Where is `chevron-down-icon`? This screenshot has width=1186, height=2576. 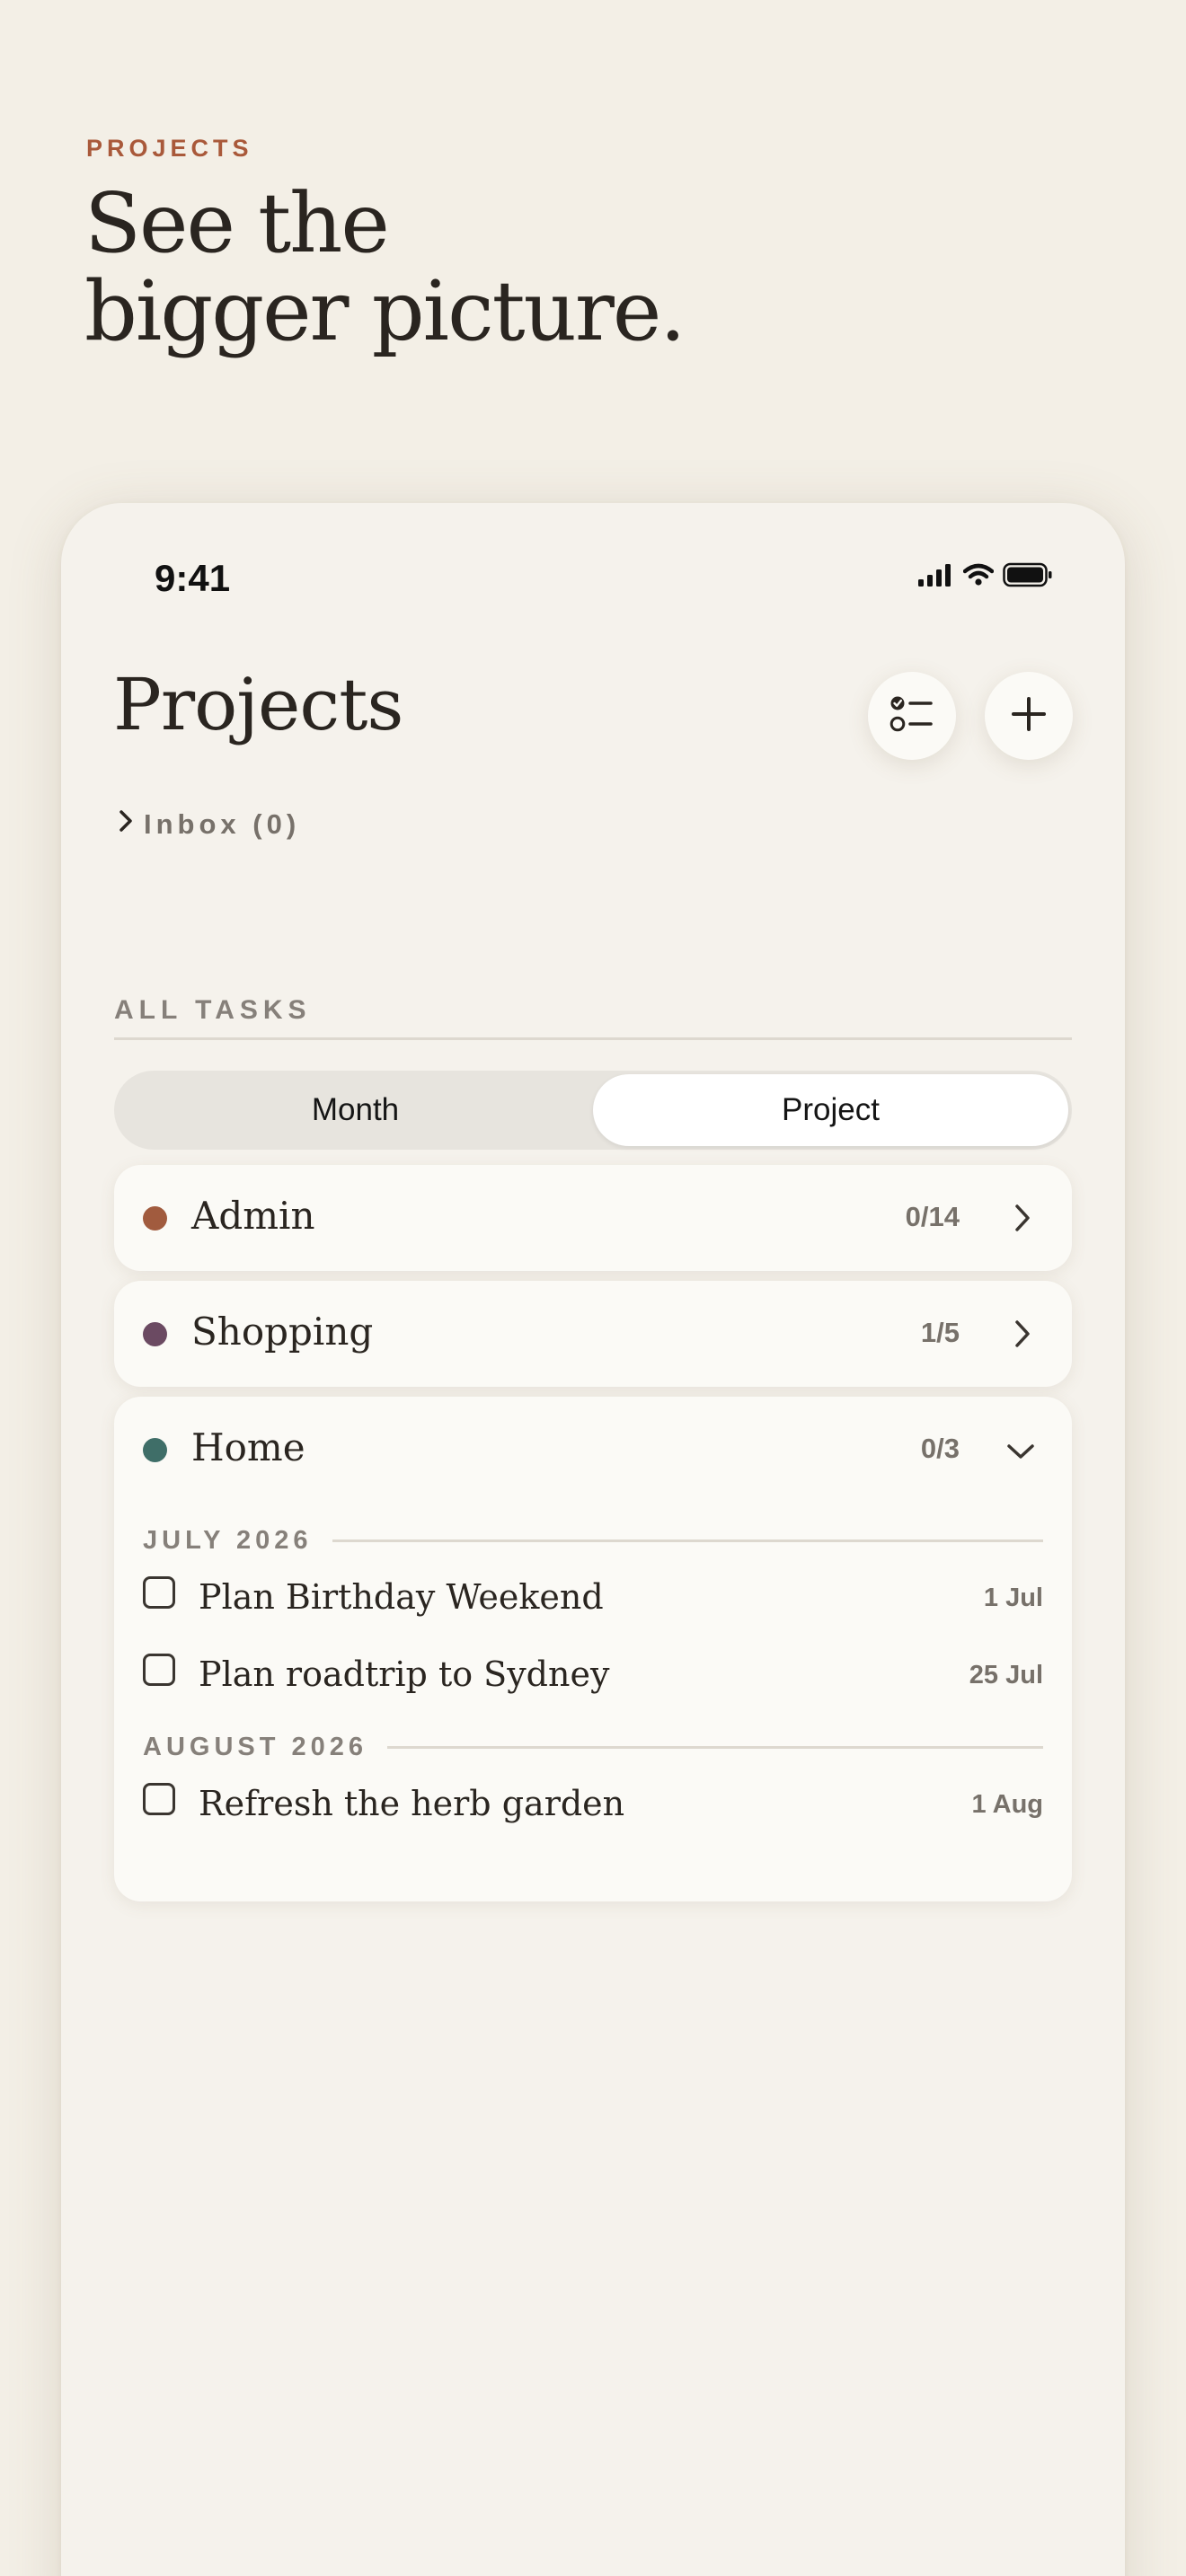
chevron-down-icon is located at coordinates (1020, 1454).